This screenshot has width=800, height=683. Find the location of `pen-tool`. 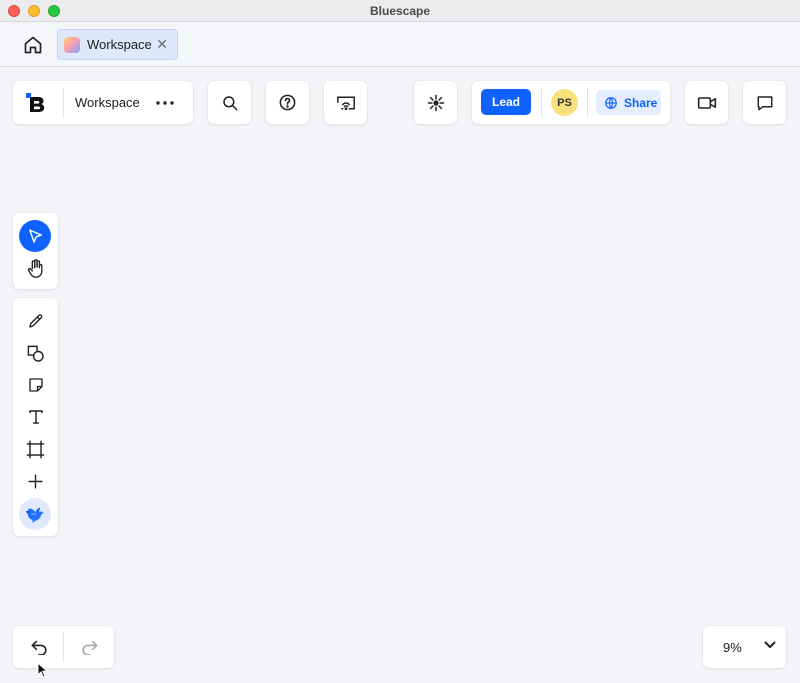

pen-tool is located at coordinates (35, 321).